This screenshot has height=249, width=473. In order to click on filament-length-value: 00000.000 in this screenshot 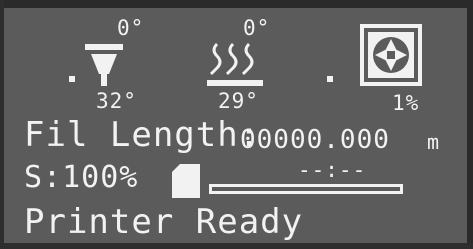, I will do `click(315, 140)`.